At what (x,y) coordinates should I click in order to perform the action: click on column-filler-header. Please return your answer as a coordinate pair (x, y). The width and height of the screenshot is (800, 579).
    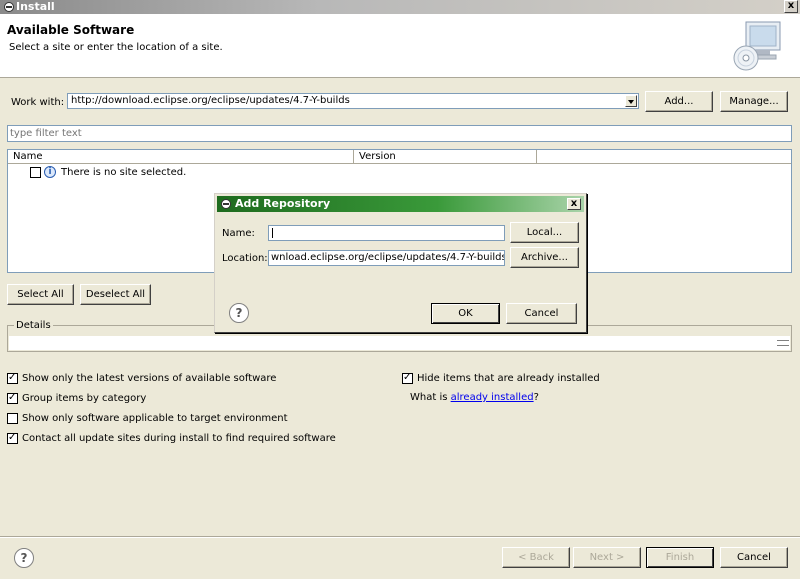
    Looking at the image, I should click on (664, 157).